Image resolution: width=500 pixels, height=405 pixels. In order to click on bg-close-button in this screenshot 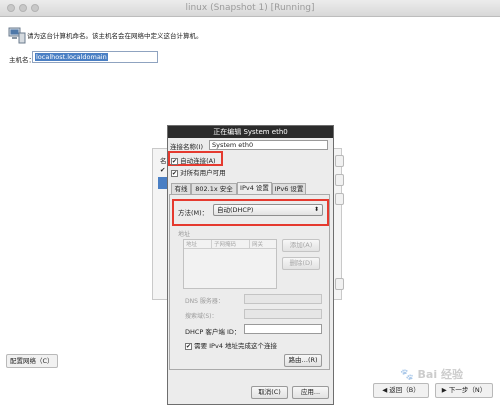, I will do `click(339, 284)`.